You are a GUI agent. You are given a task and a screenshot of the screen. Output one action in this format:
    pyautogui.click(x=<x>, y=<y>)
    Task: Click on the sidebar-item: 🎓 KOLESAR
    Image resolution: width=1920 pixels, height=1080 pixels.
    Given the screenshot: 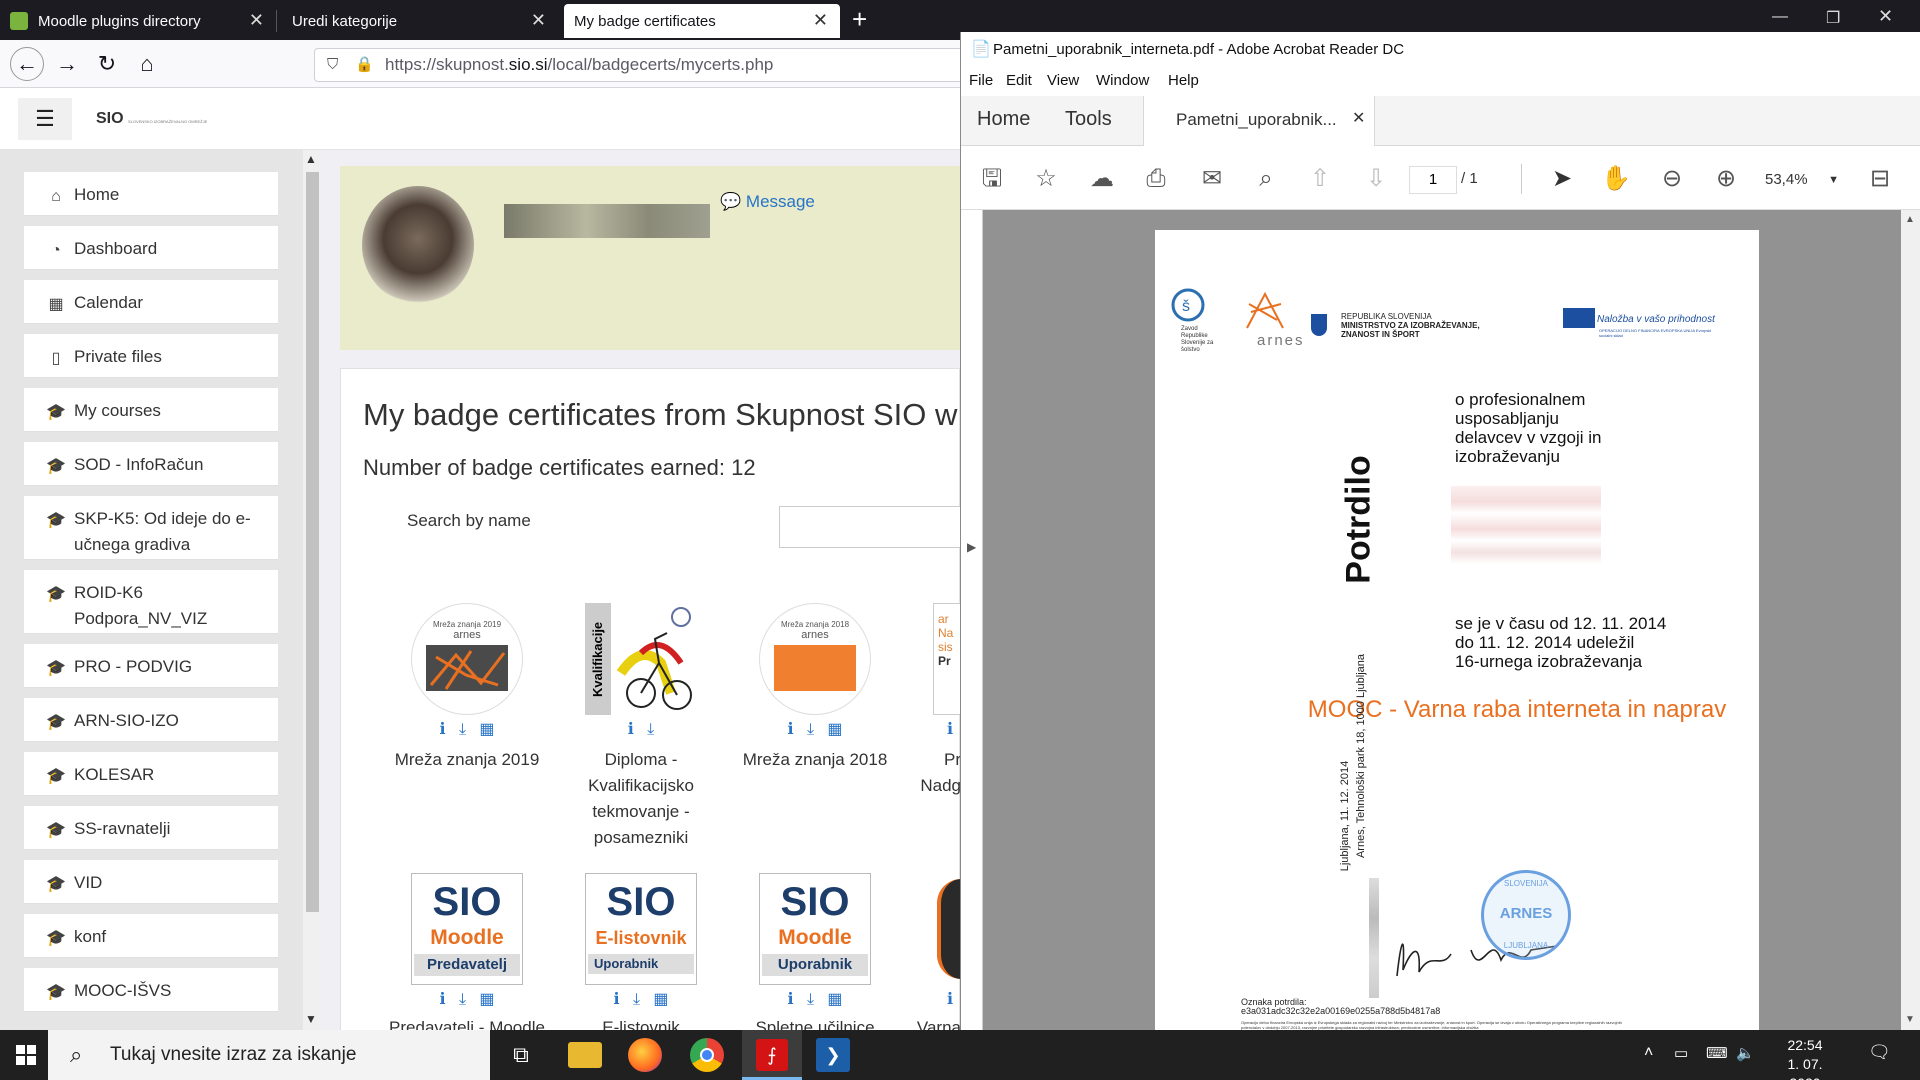 What is the action you would take?
    pyautogui.click(x=151, y=774)
    